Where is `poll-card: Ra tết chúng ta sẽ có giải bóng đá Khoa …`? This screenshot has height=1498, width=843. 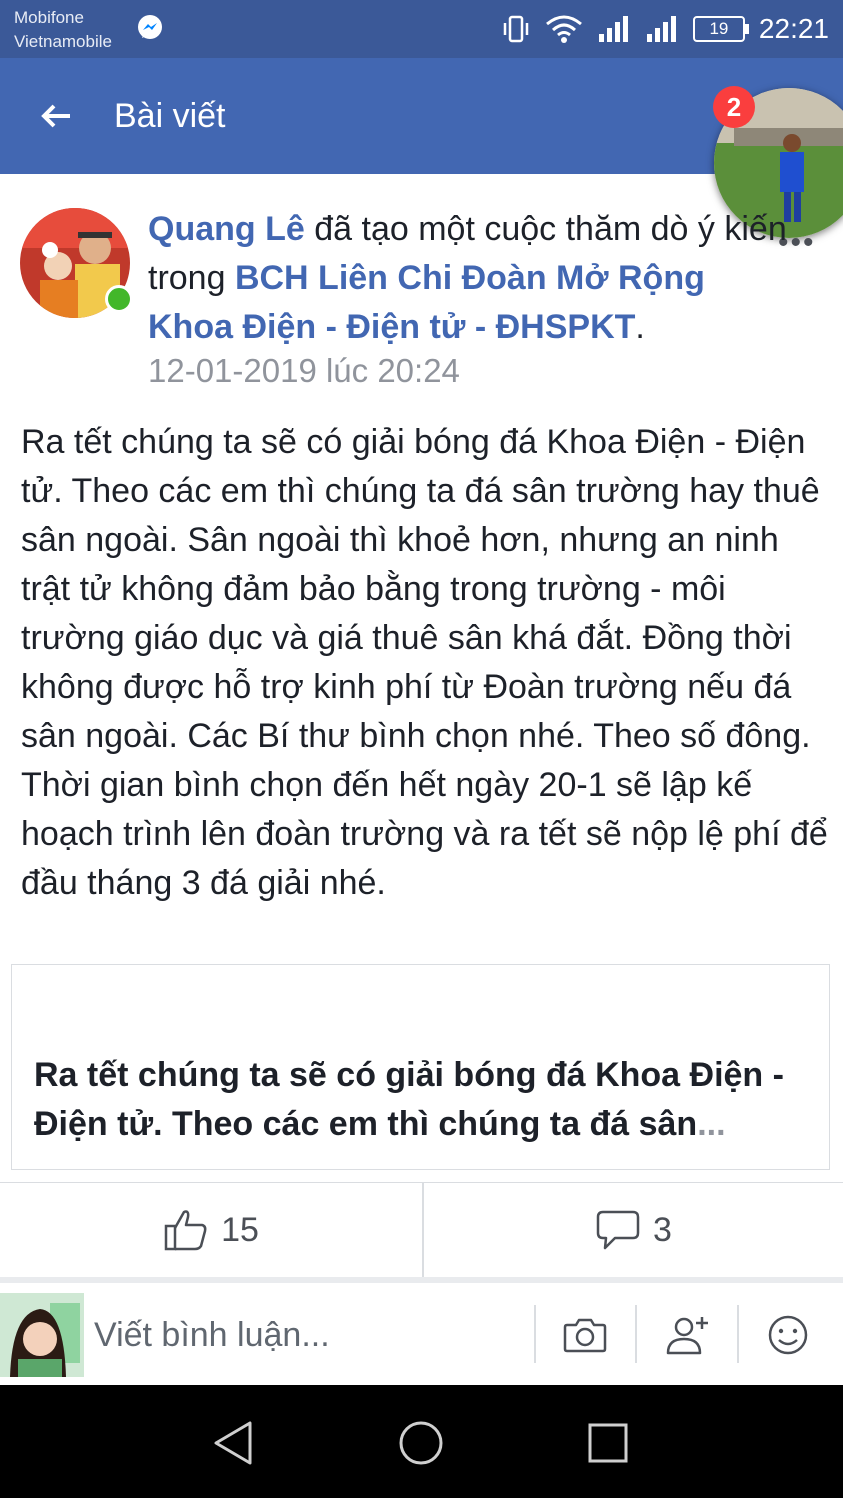
poll-card: Ra tết chúng ta sẽ có giải bóng đá Khoa … is located at coordinates (420, 1067).